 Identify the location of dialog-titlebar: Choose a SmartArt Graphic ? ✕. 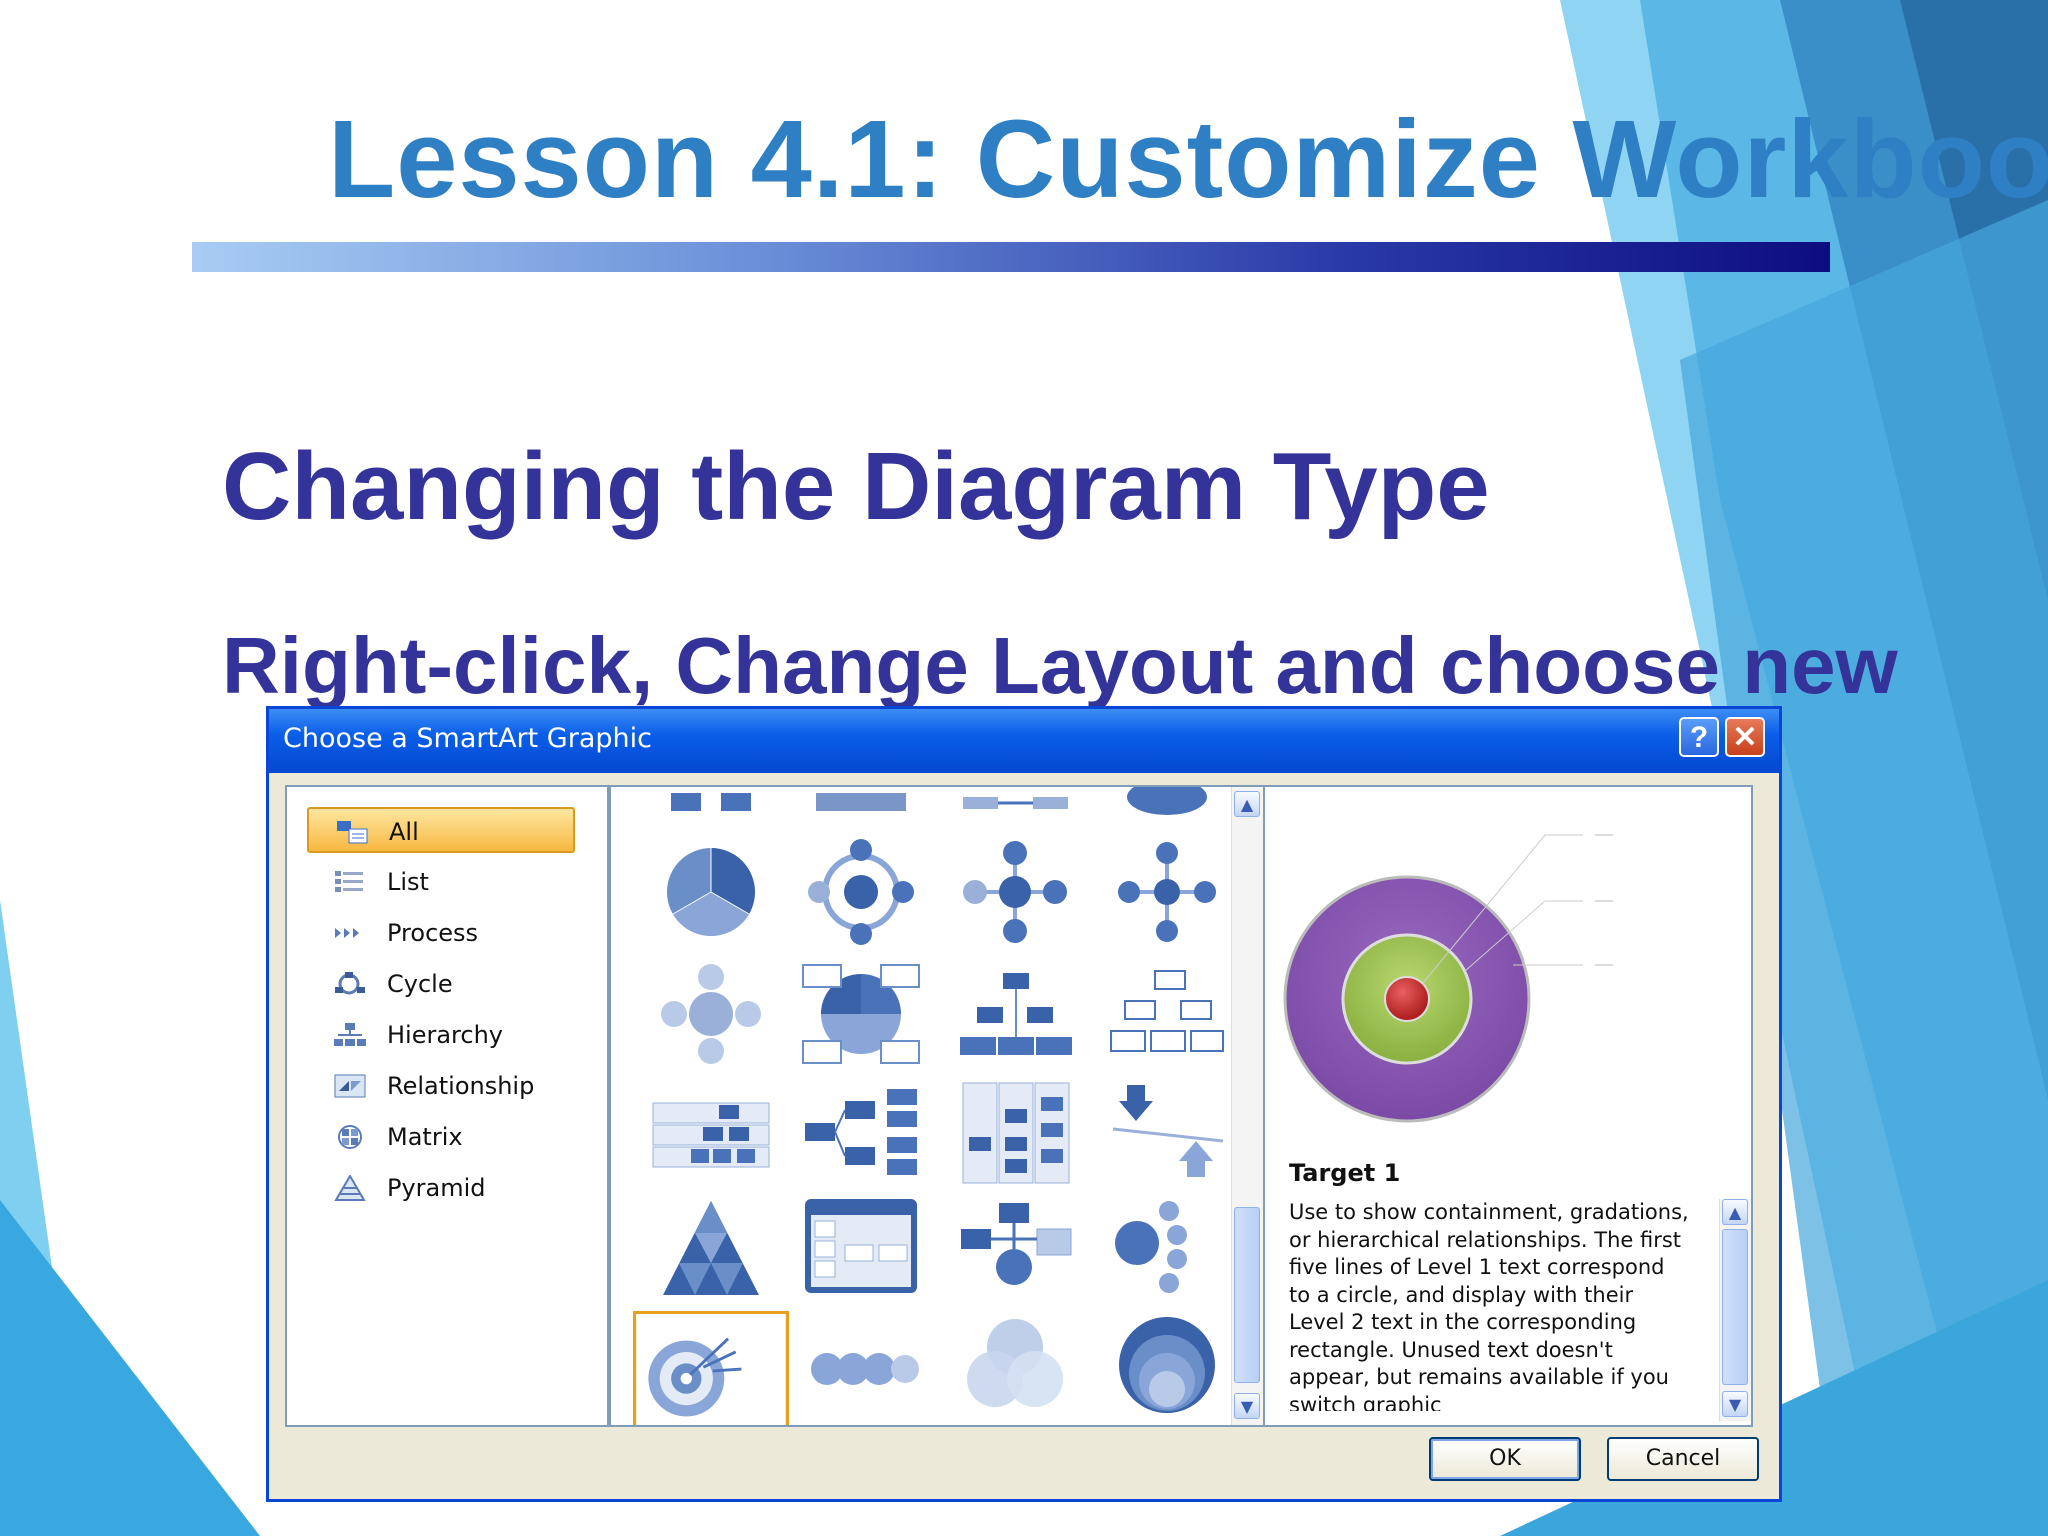
(1024, 741).